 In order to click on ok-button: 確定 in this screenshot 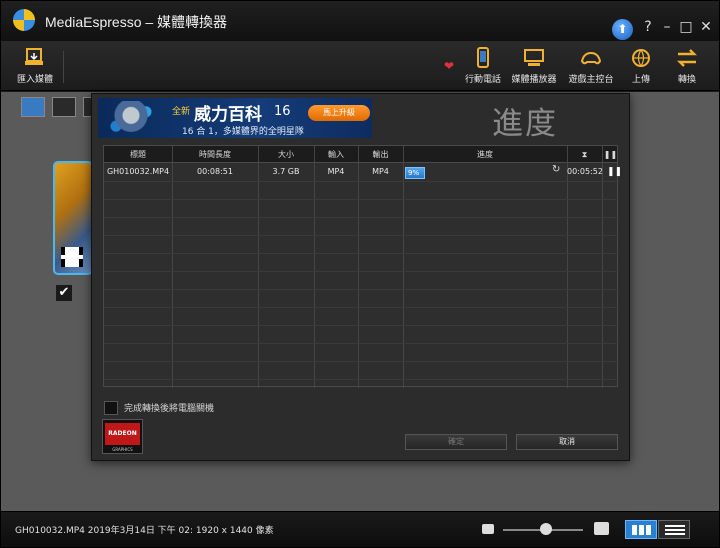, I will do `click(456, 442)`.